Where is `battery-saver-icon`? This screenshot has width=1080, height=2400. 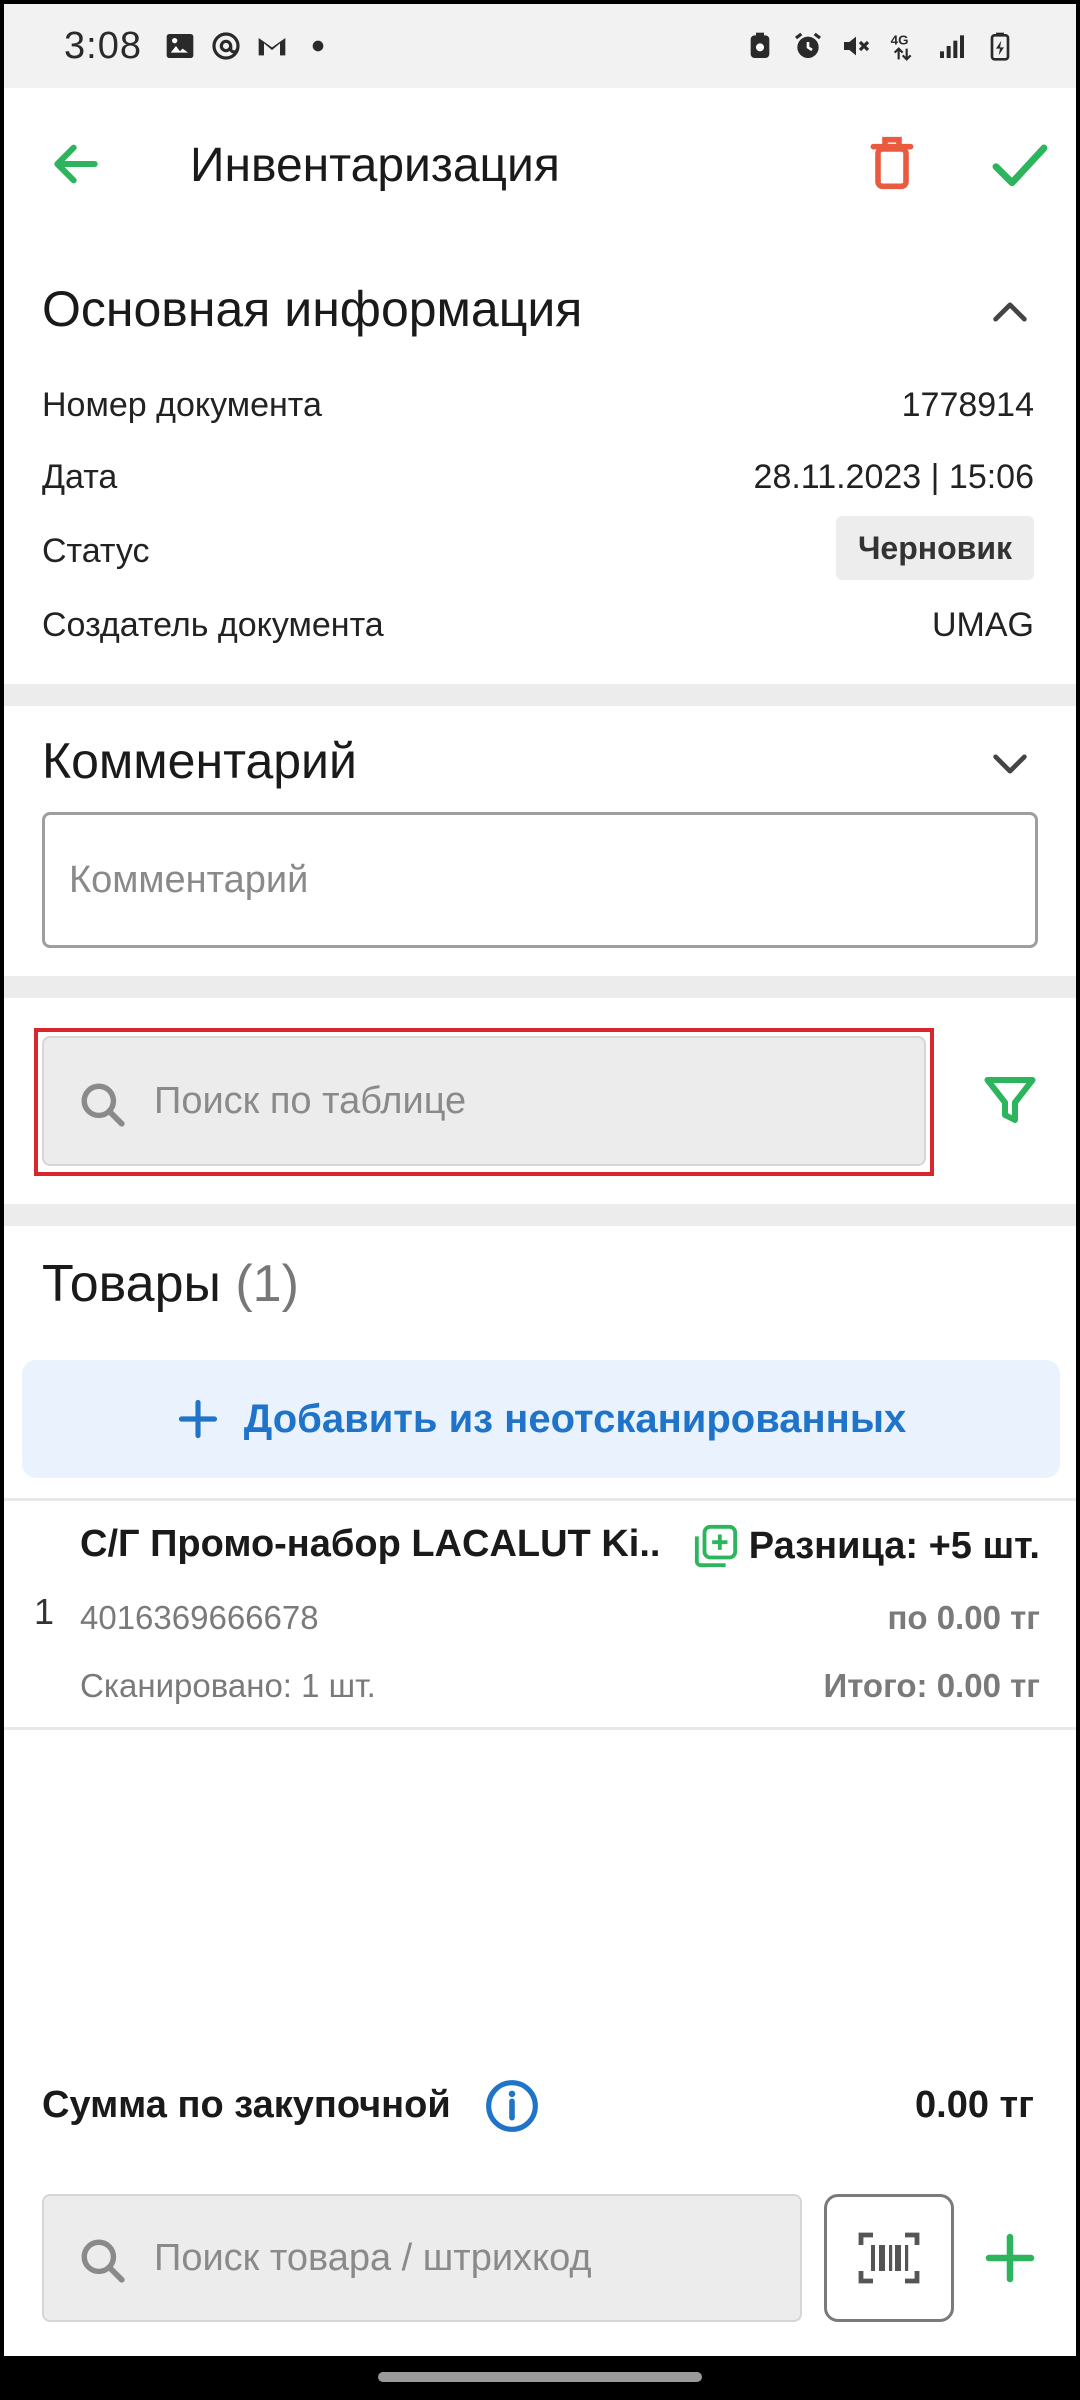 battery-saver-icon is located at coordinates (760, 45).